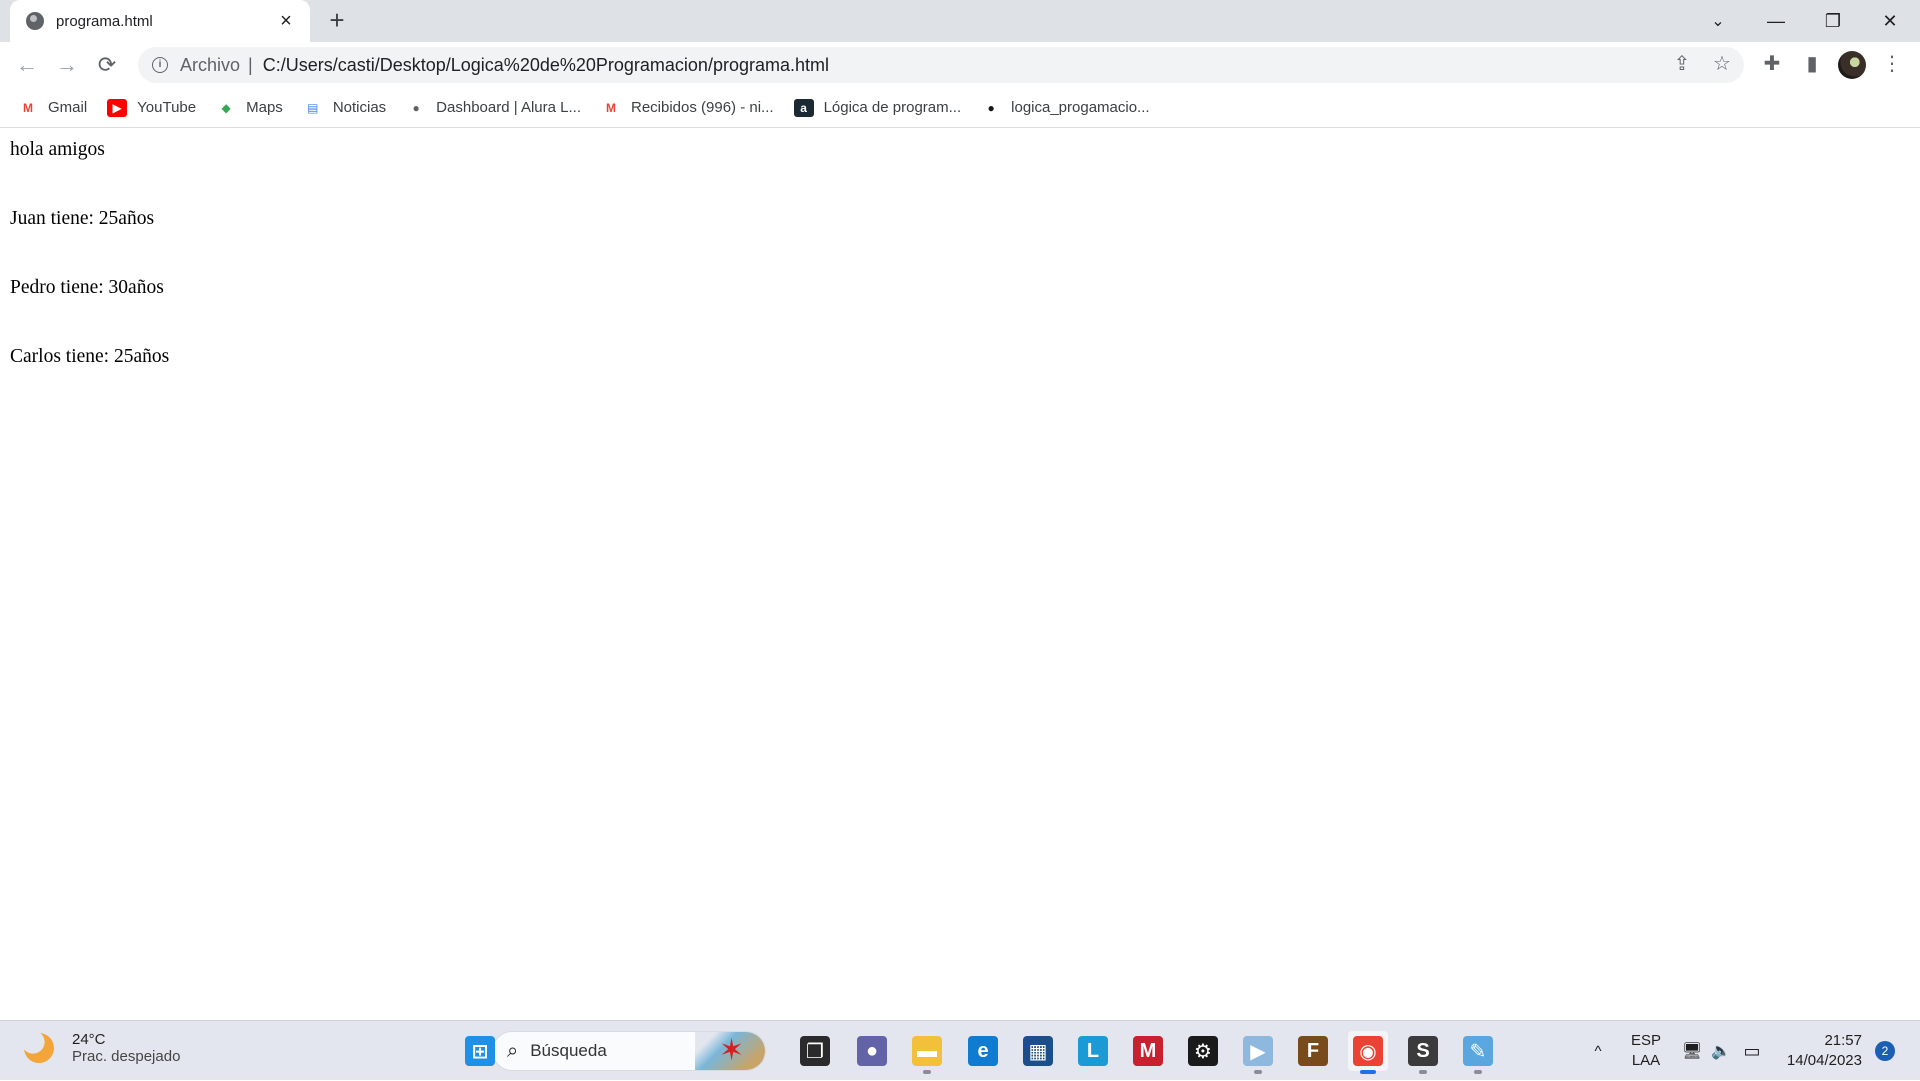 This screenshot has width=1920, height=1081. I want to click on profile-avatar, so click(1852, 65).